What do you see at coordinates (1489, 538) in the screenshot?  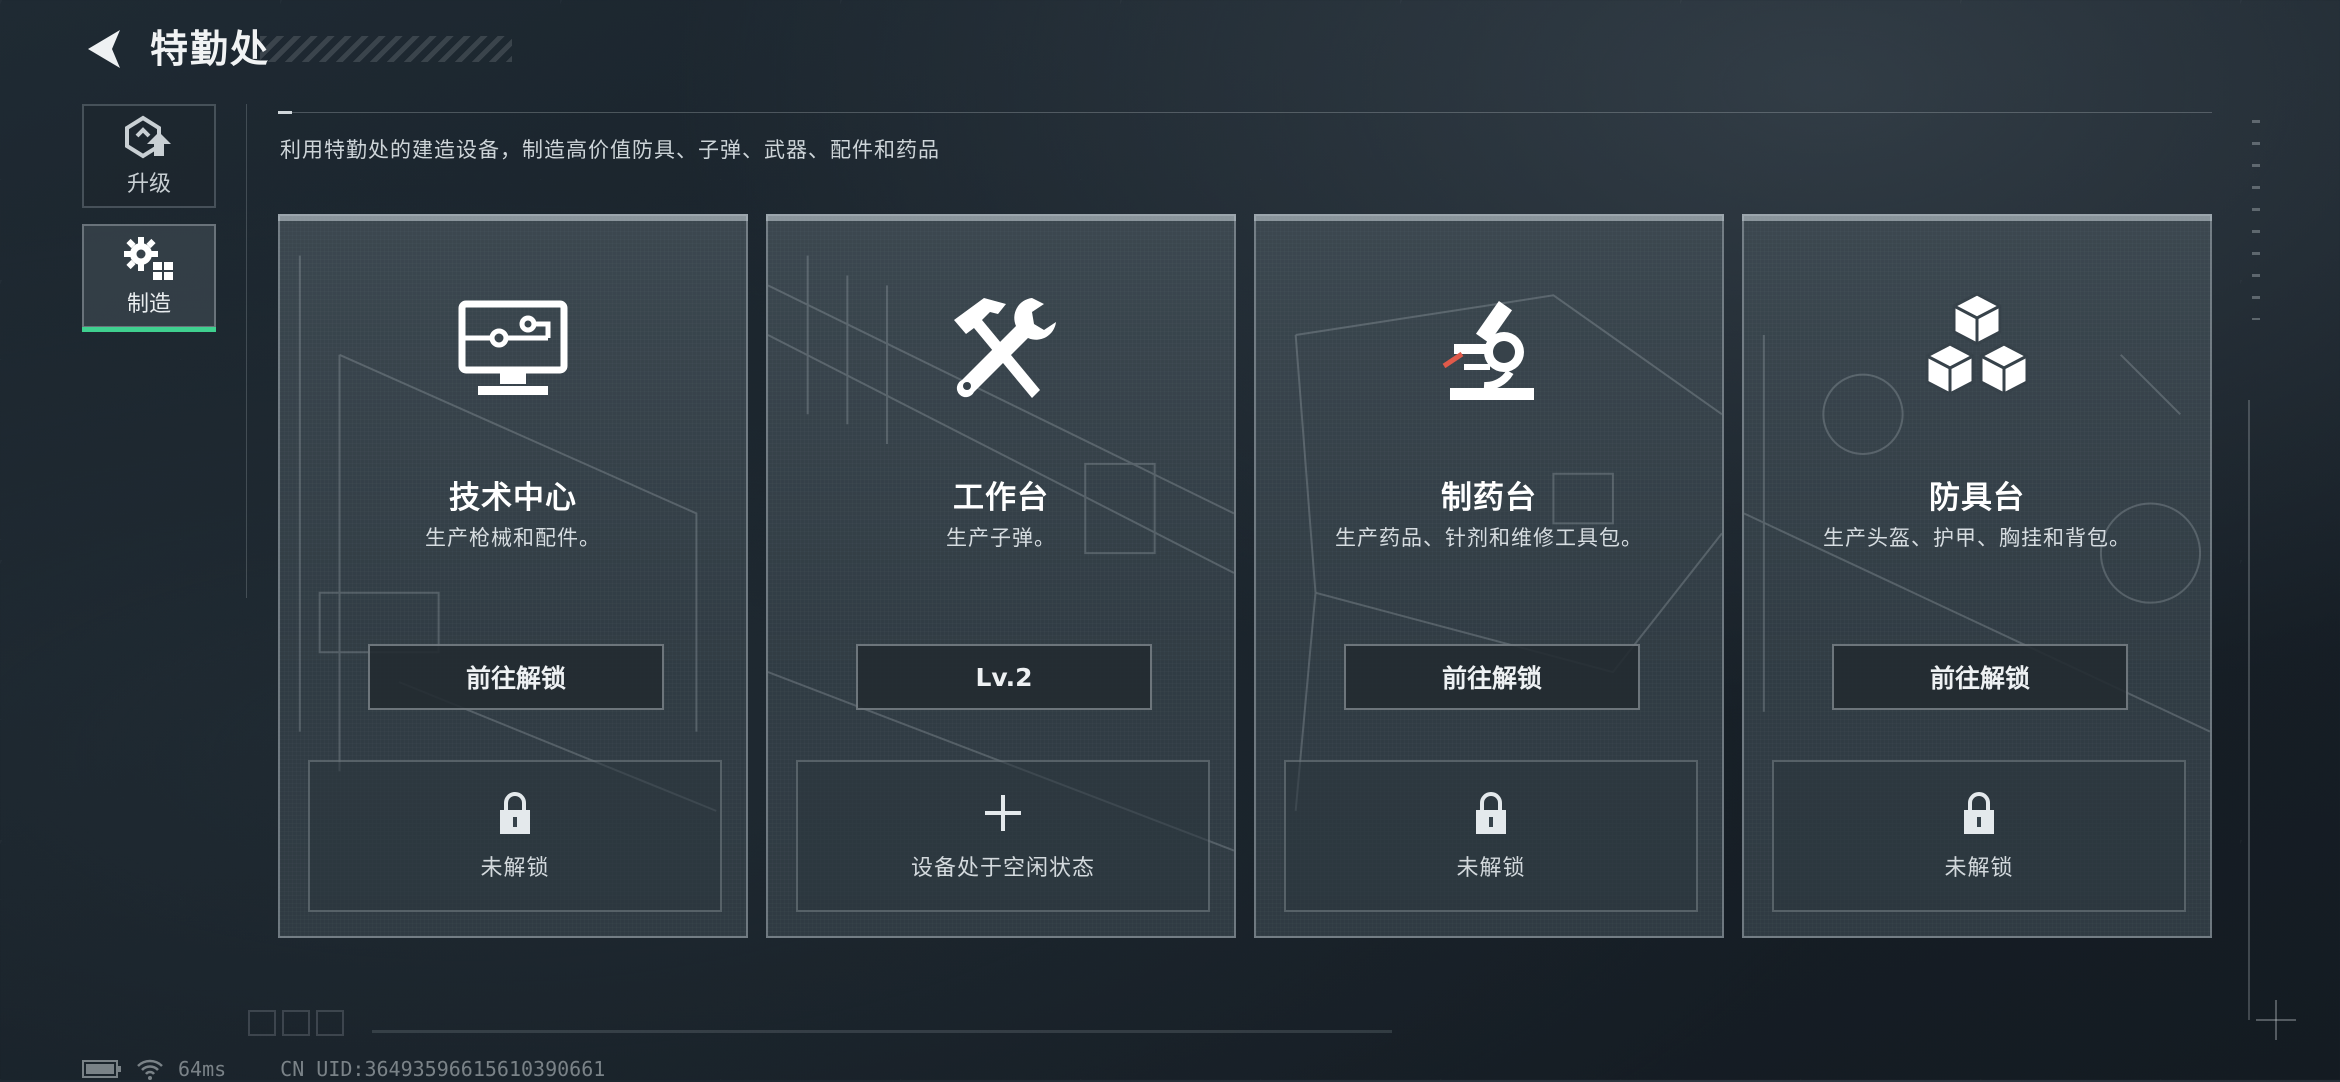 I see `station-subtitle: 生产药品、针剂和维修工具包。` at bounding box center [1489, 538].